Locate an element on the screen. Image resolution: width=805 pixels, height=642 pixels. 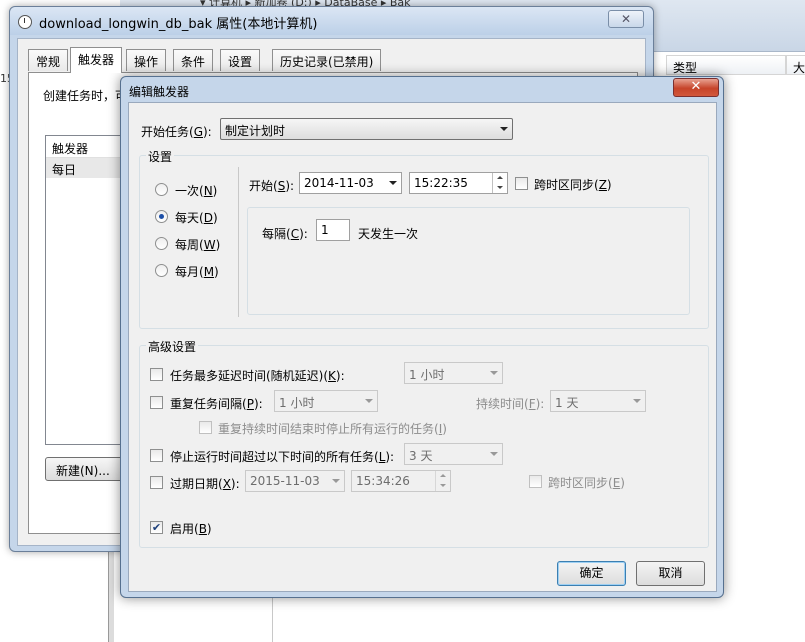
start-task-dropdown: 制定计划时 is located at coordinates (366, 129).